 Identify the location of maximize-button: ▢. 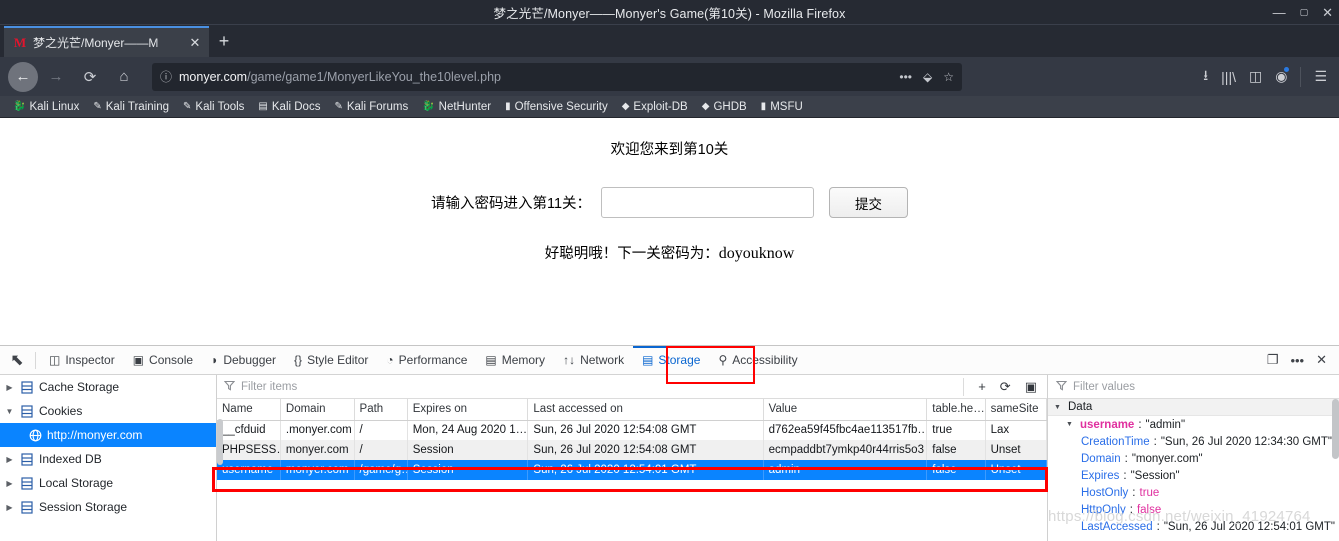
(1304, 12).